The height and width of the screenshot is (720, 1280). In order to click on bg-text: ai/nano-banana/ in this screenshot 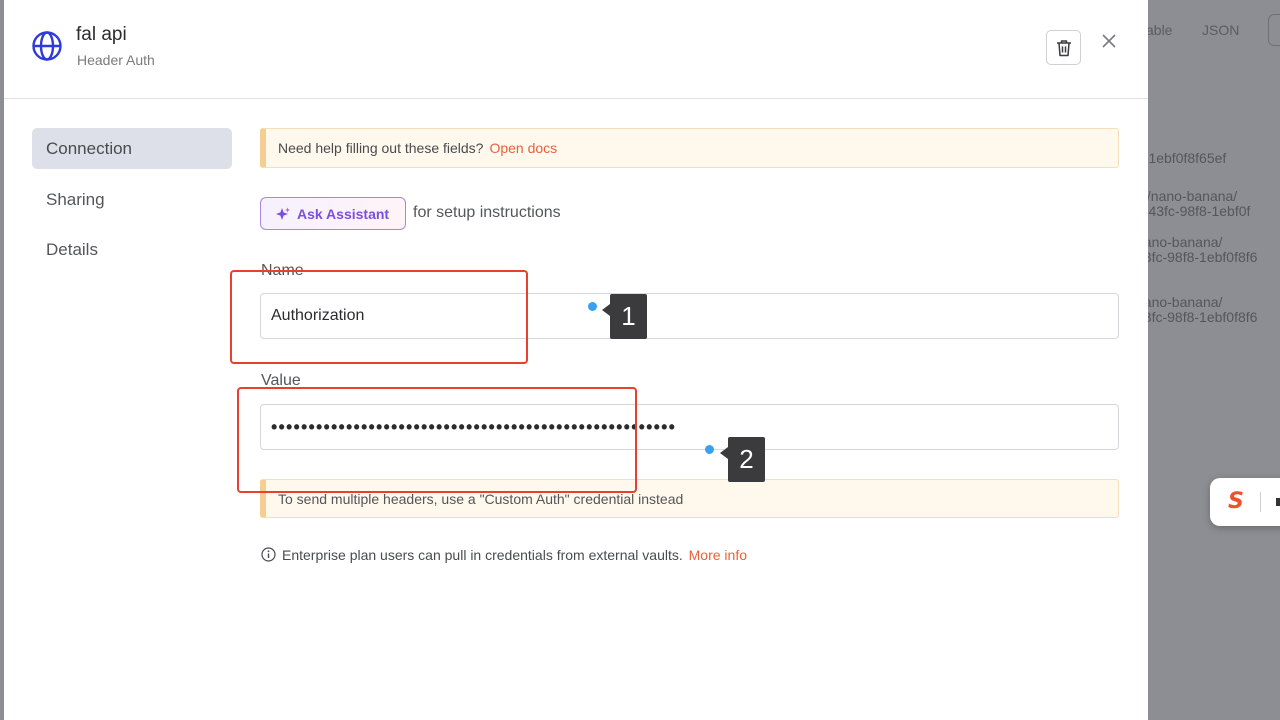, I will do `click(1187, 196)`.